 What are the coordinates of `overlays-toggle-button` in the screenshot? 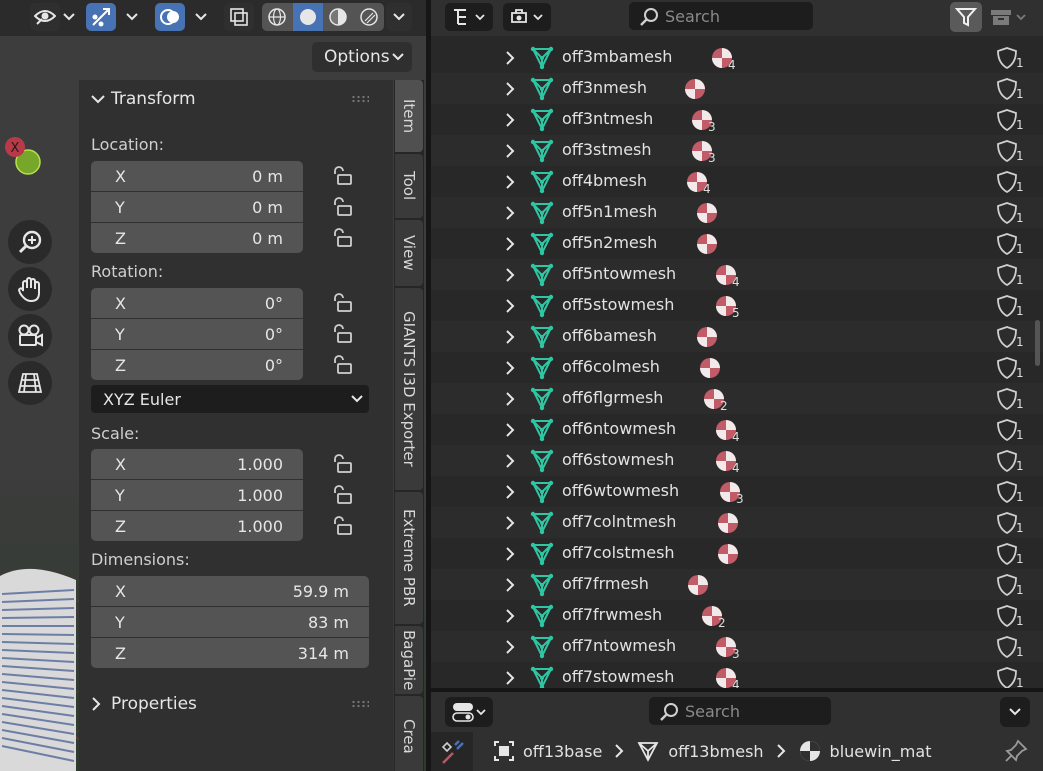 It's located at (170, 17).